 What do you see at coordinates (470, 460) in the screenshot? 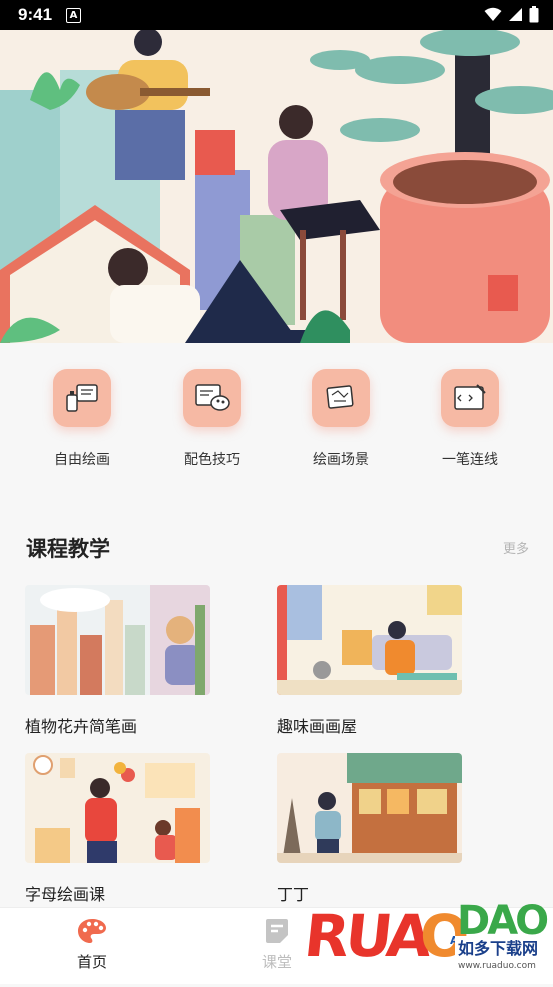
I see `quick-action-label: 一笔连线` at bounding box center [470, 460].